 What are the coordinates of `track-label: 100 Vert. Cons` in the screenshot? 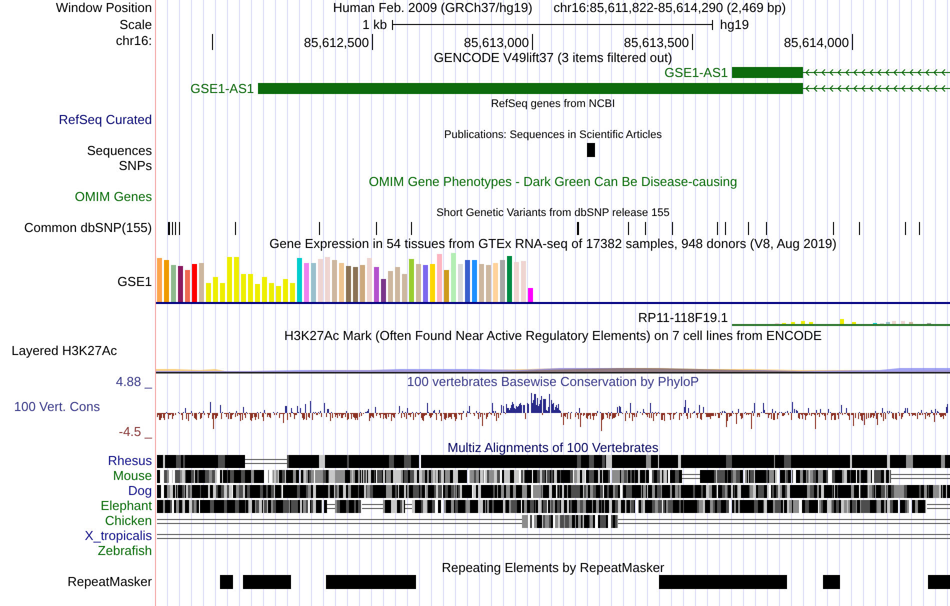 It's located at (57, 406).